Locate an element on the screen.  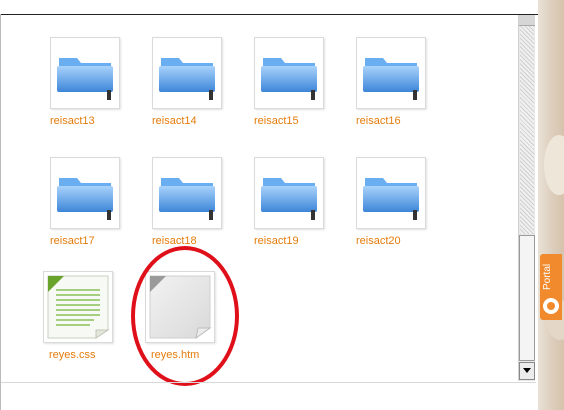
background-page-strip is located at coordinates (551, 205).